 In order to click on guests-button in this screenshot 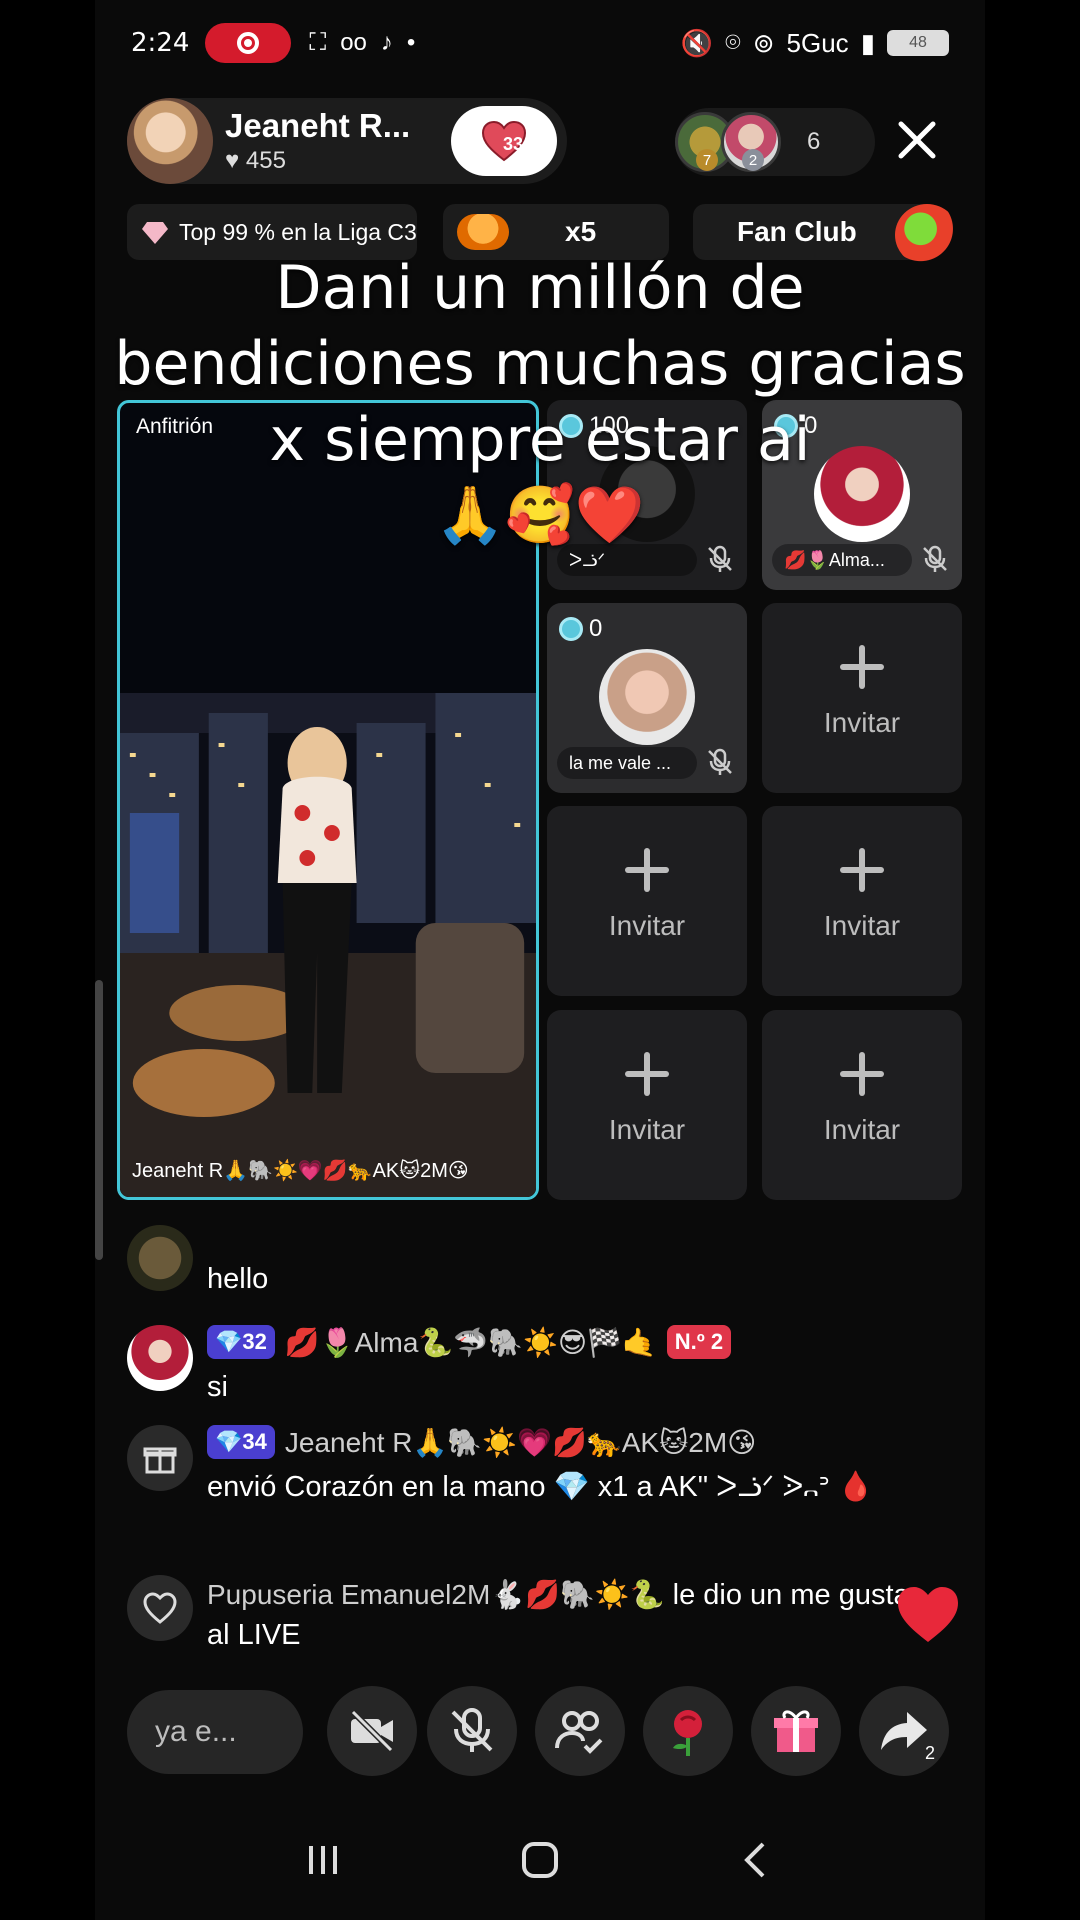, I will do `click(580, 1731)`.